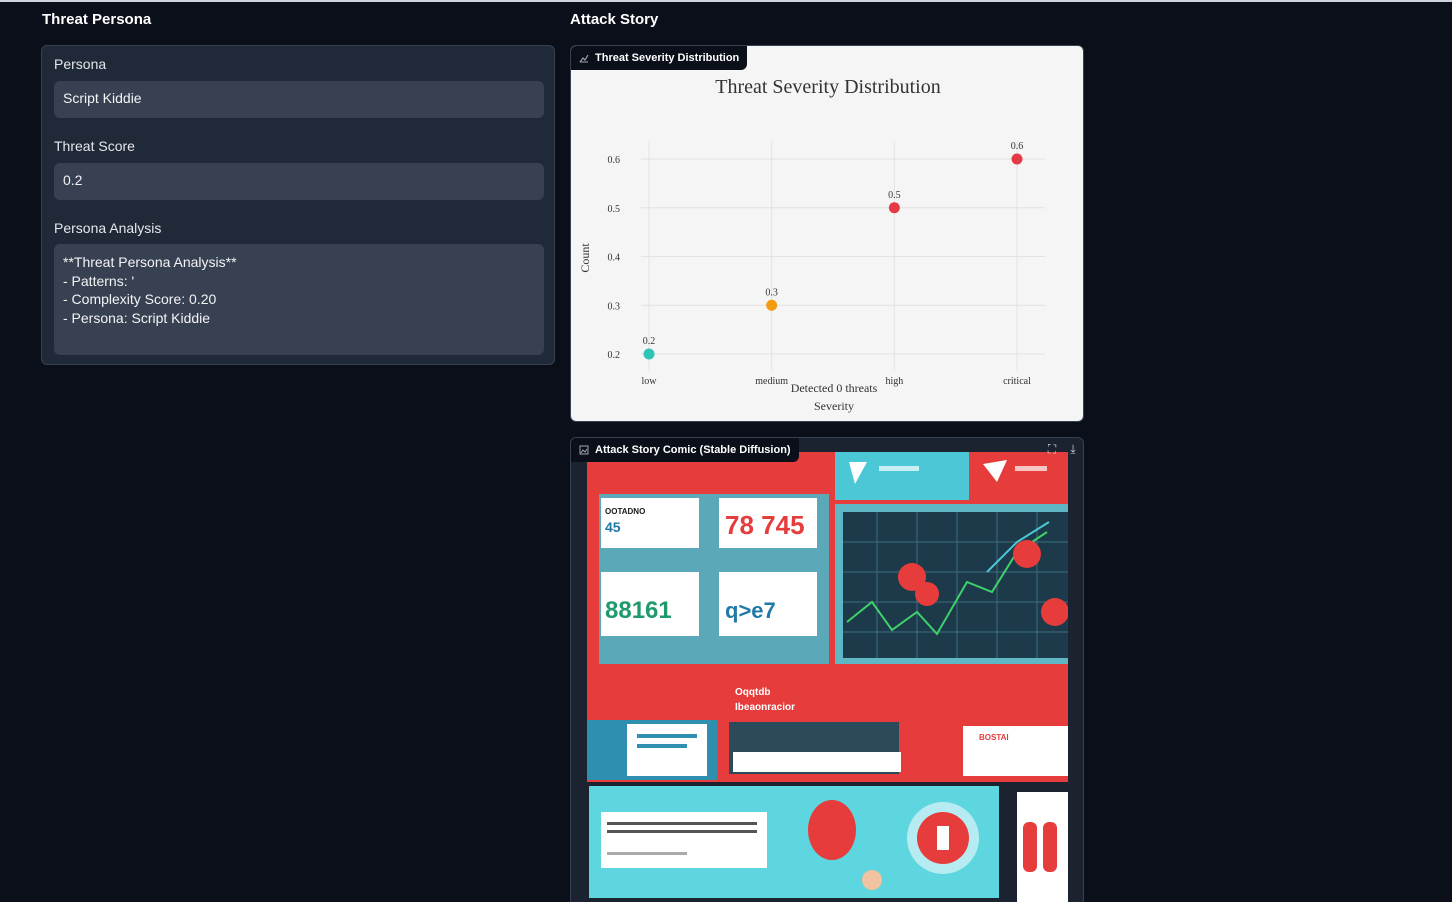 The width and height of the screenshot is (1452, 902). What do you see at coordinates (1017, 381) in the screenshot?
I see `x-tick-label: critical` at bounding box center [1017, 381].